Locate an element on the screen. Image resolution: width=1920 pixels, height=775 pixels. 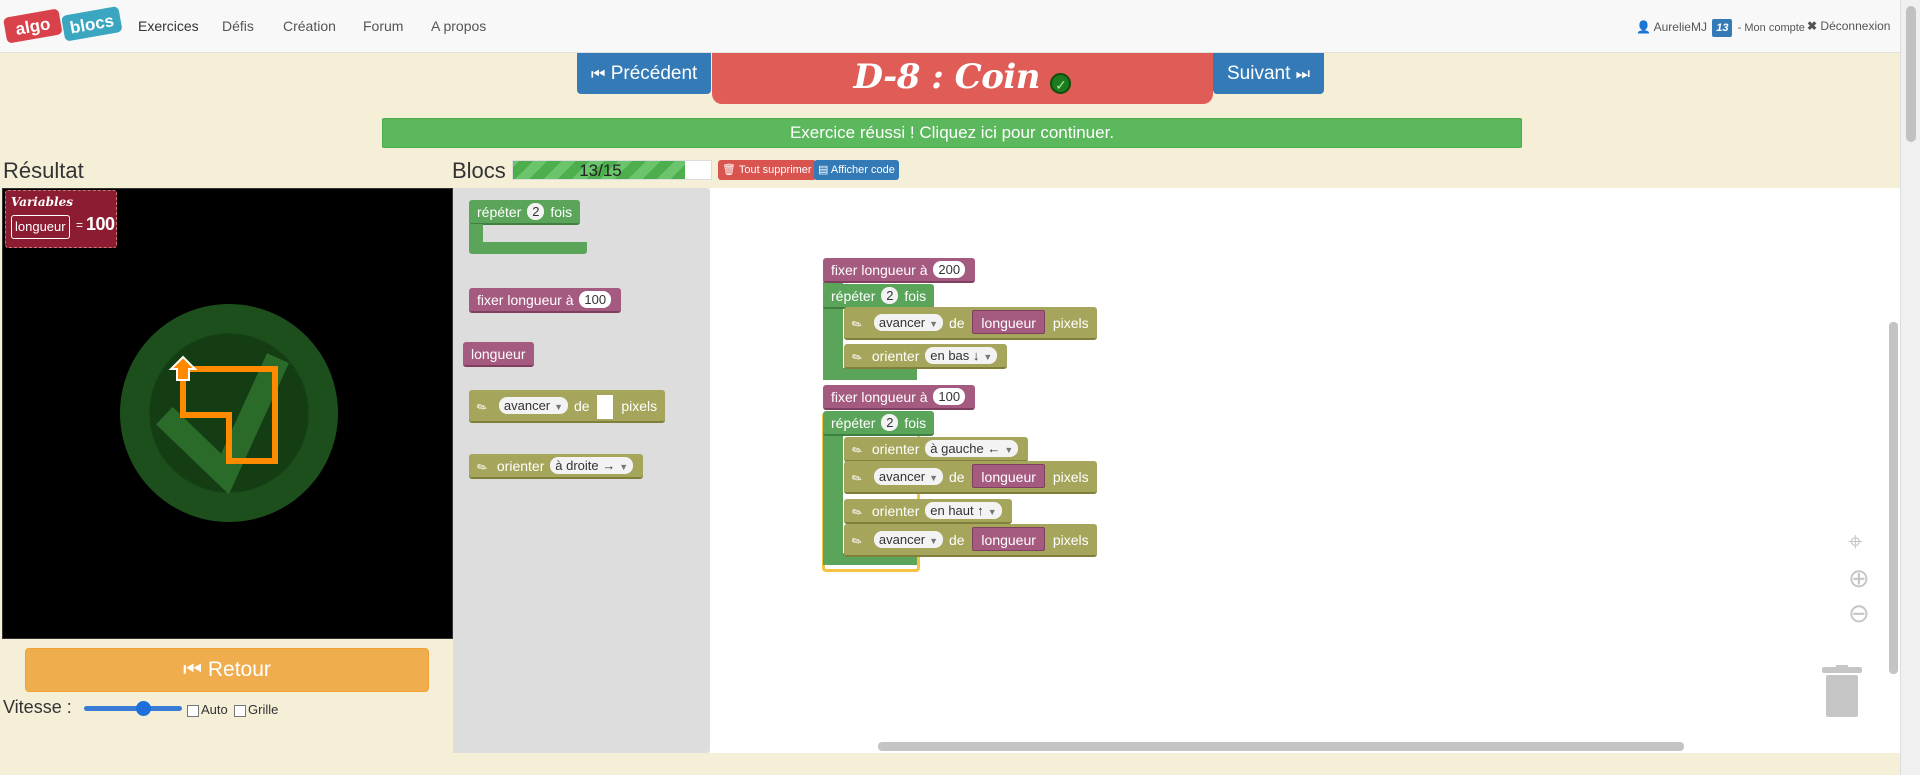
toolbox-forward-empty-input is located at coordinates (605, 407).